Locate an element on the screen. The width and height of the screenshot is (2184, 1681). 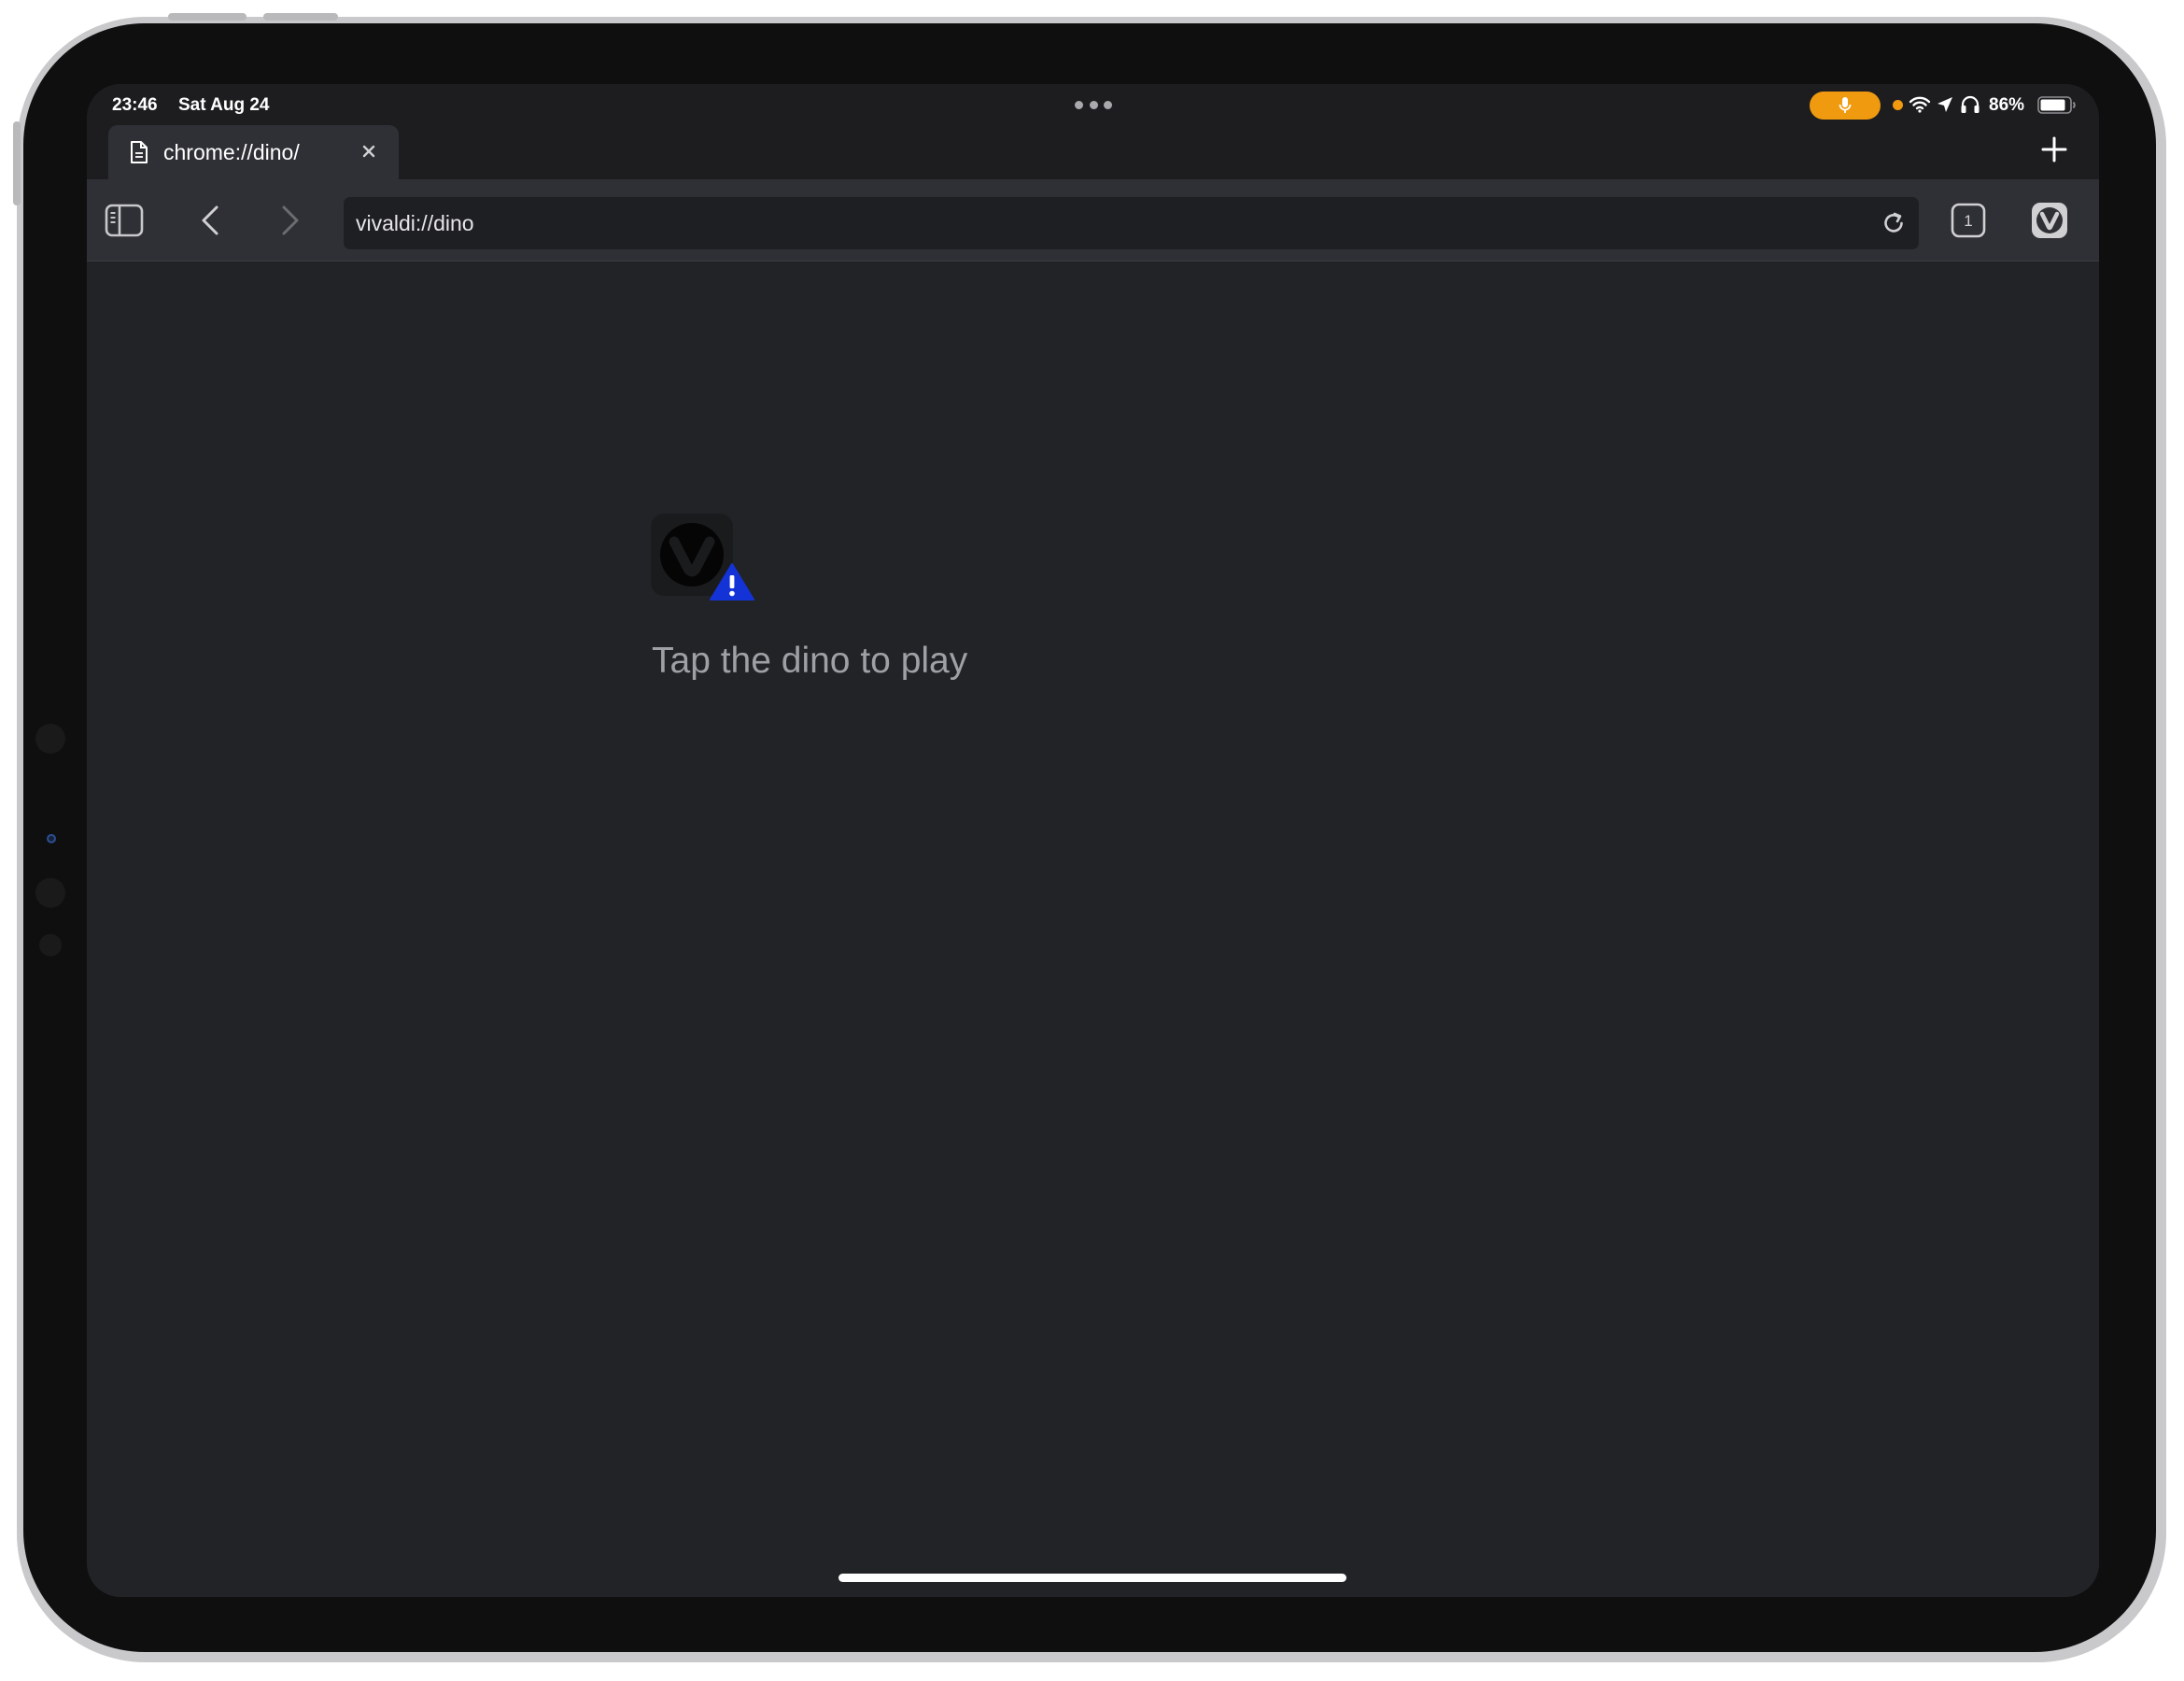
reload-icon is located at coordinates (1894, 223).